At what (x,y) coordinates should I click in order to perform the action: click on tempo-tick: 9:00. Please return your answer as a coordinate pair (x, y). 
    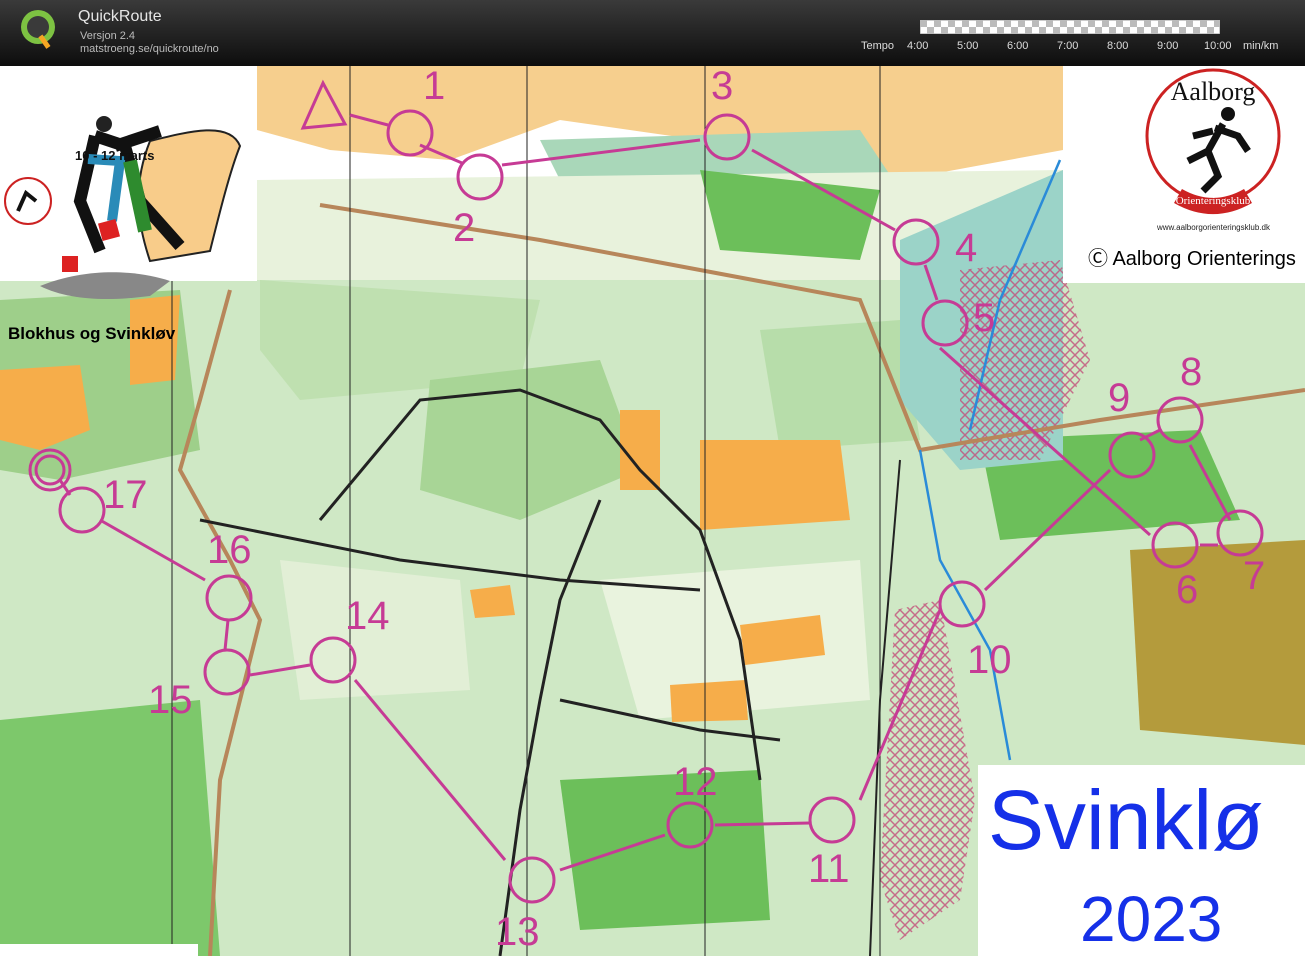
    Looking at the image, I should click on (1168, 46).